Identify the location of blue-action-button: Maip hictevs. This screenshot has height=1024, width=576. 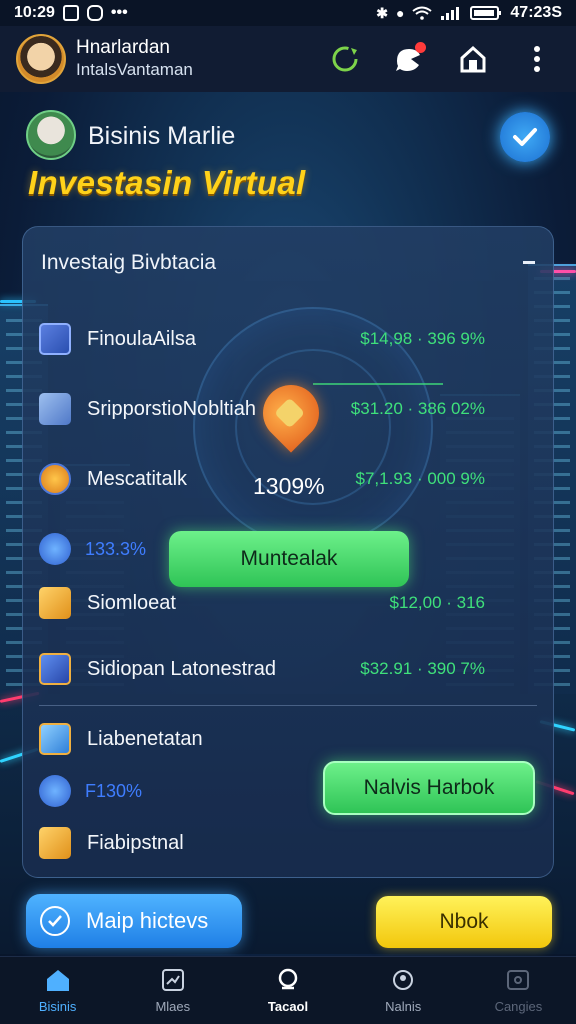
(134, 921).